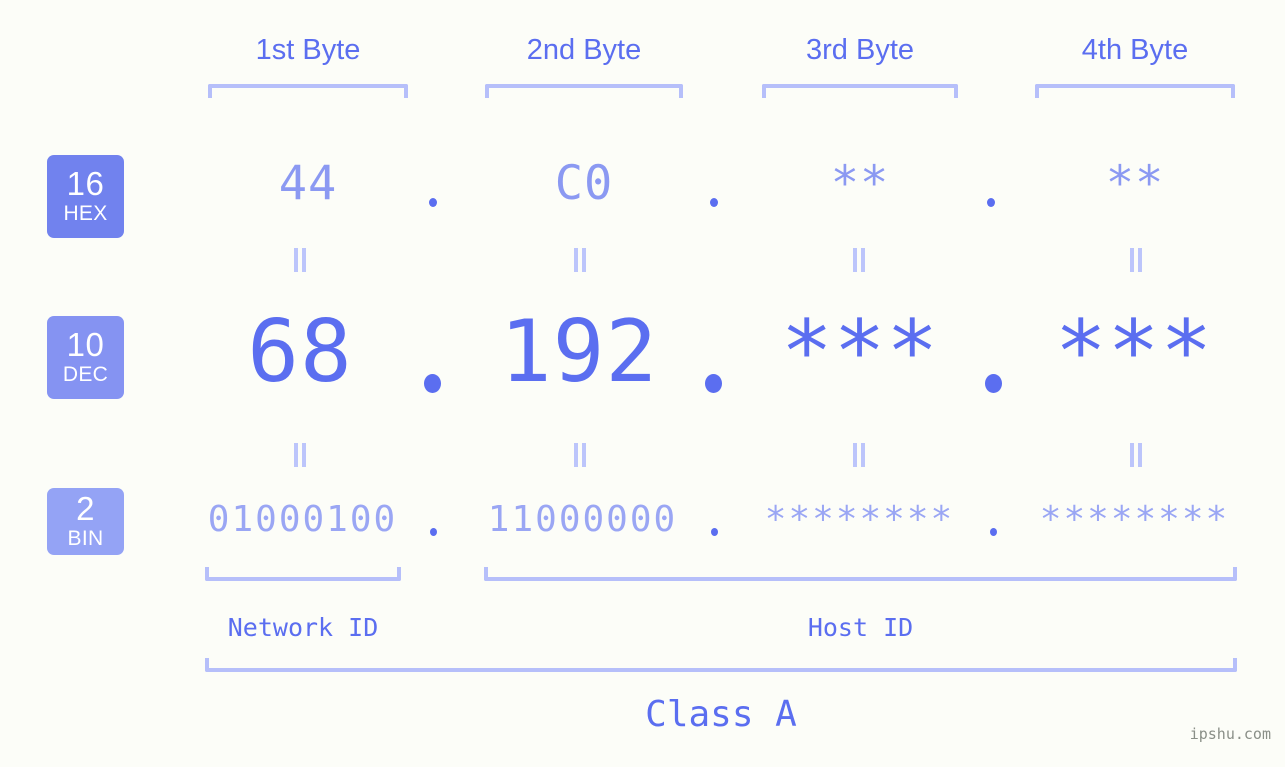  Describe the element at coordinates (308, 183) in the screenshot. I see `hex-byte-1: 44` at that location.